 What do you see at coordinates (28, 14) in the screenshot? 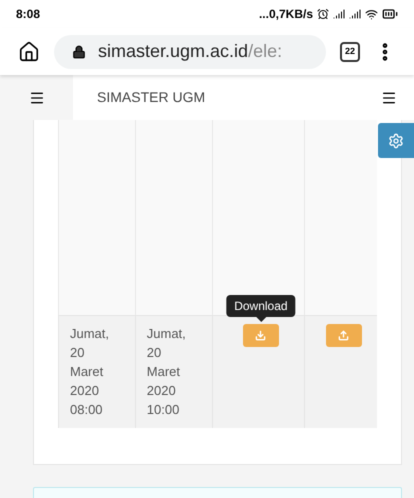
I see `clock-time: 8:08` at bounding box center [28, 14].